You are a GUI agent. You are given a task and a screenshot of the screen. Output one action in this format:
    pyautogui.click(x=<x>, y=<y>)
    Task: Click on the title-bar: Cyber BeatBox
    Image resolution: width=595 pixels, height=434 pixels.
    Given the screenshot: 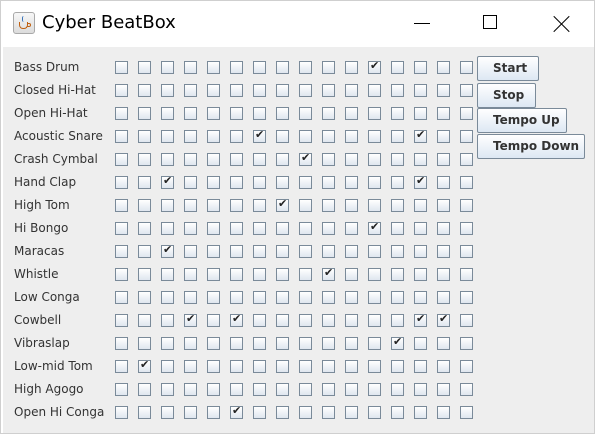 What is the action you would take?
    pyautogui.click(x=297, y=23)
    